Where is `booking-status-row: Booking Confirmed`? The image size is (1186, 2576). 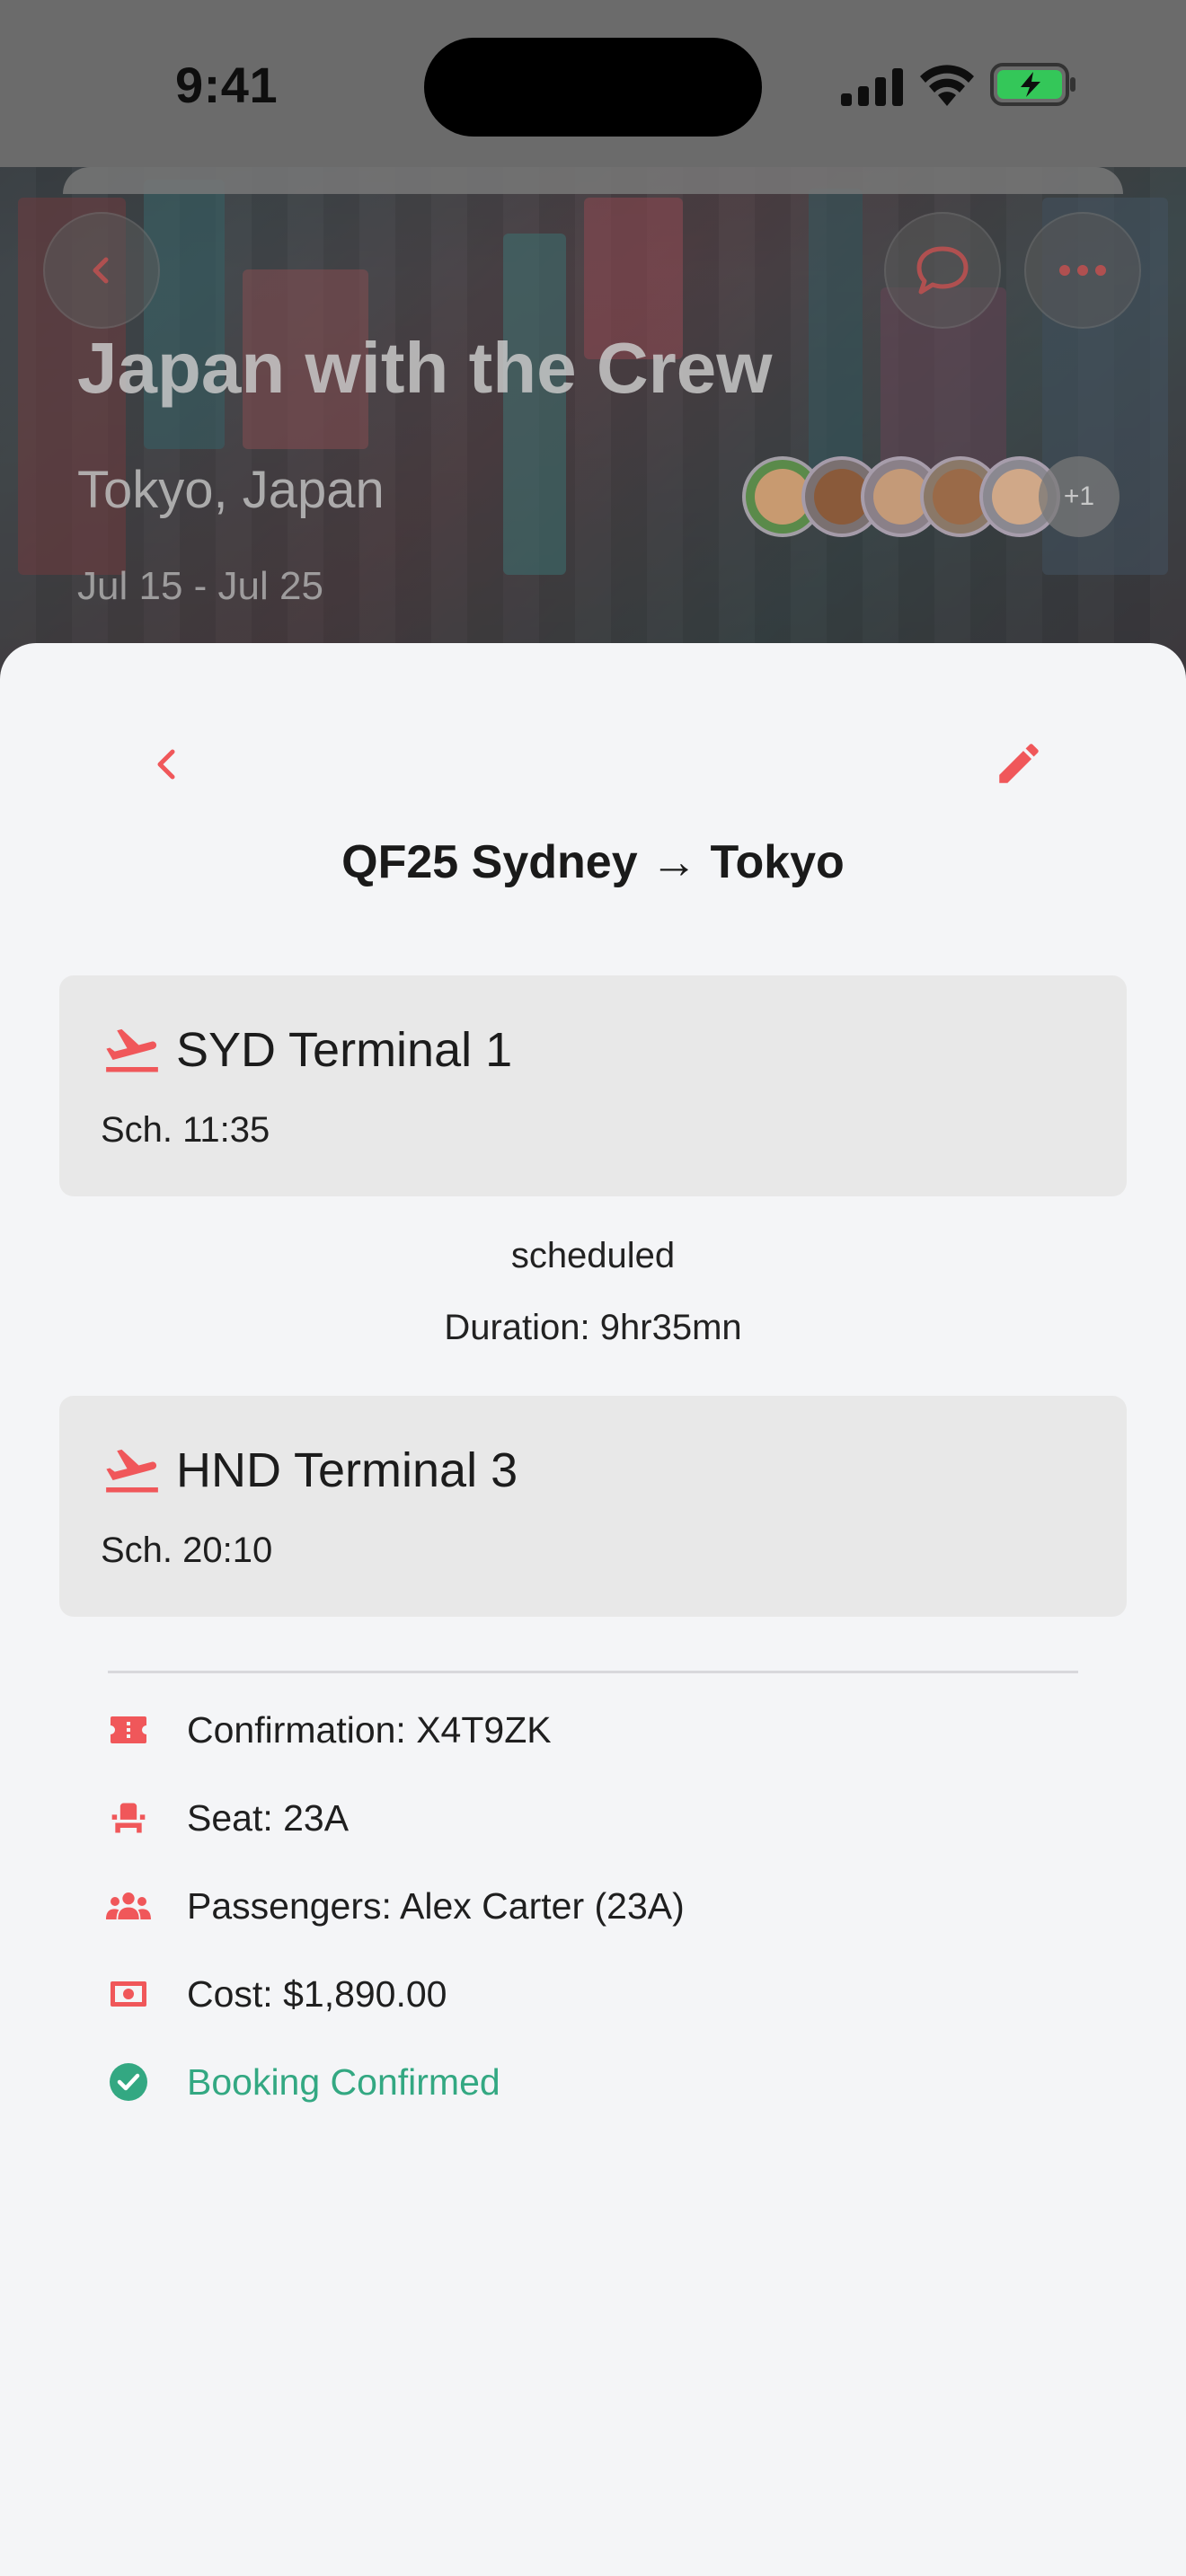 booking-status-row: Booking Confirmed is located at coordinates (303, 2082).